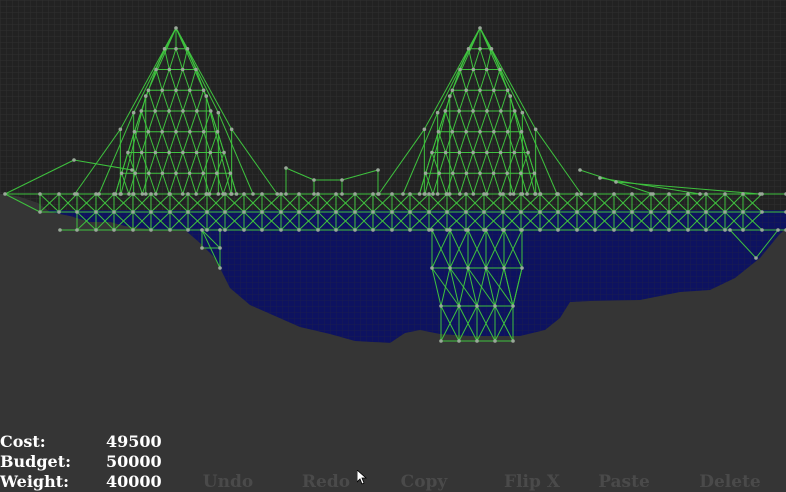 The width and height of the screenshot is (786, 492). What do you see at coordinates (228, 482) in the screenshot?
I see `undo-button: Undo` at bounding box center [228, 482].